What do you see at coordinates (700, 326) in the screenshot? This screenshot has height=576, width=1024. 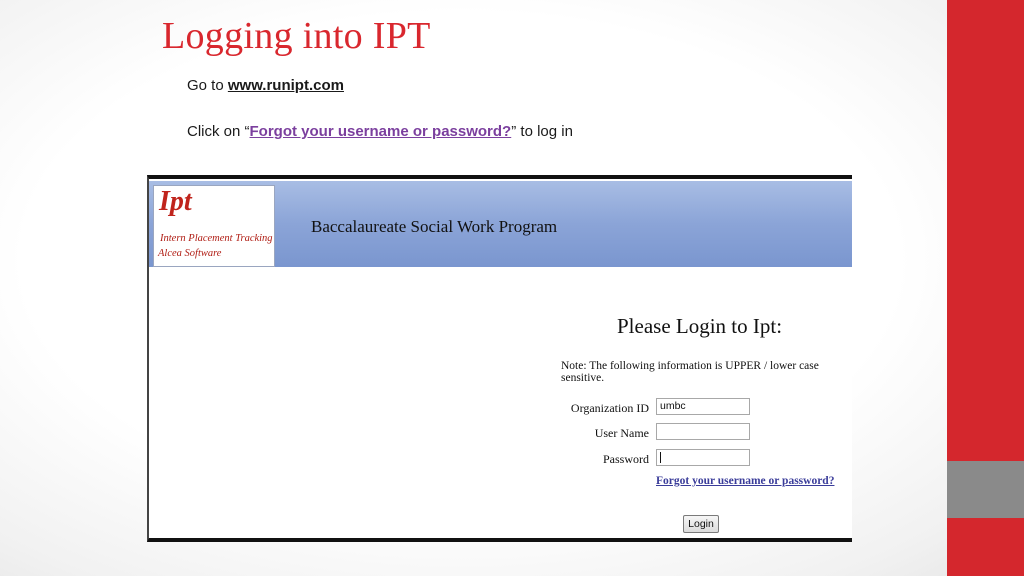 I see `login-heading: Please Login to Ipt:` at bounding box center [700, 326].